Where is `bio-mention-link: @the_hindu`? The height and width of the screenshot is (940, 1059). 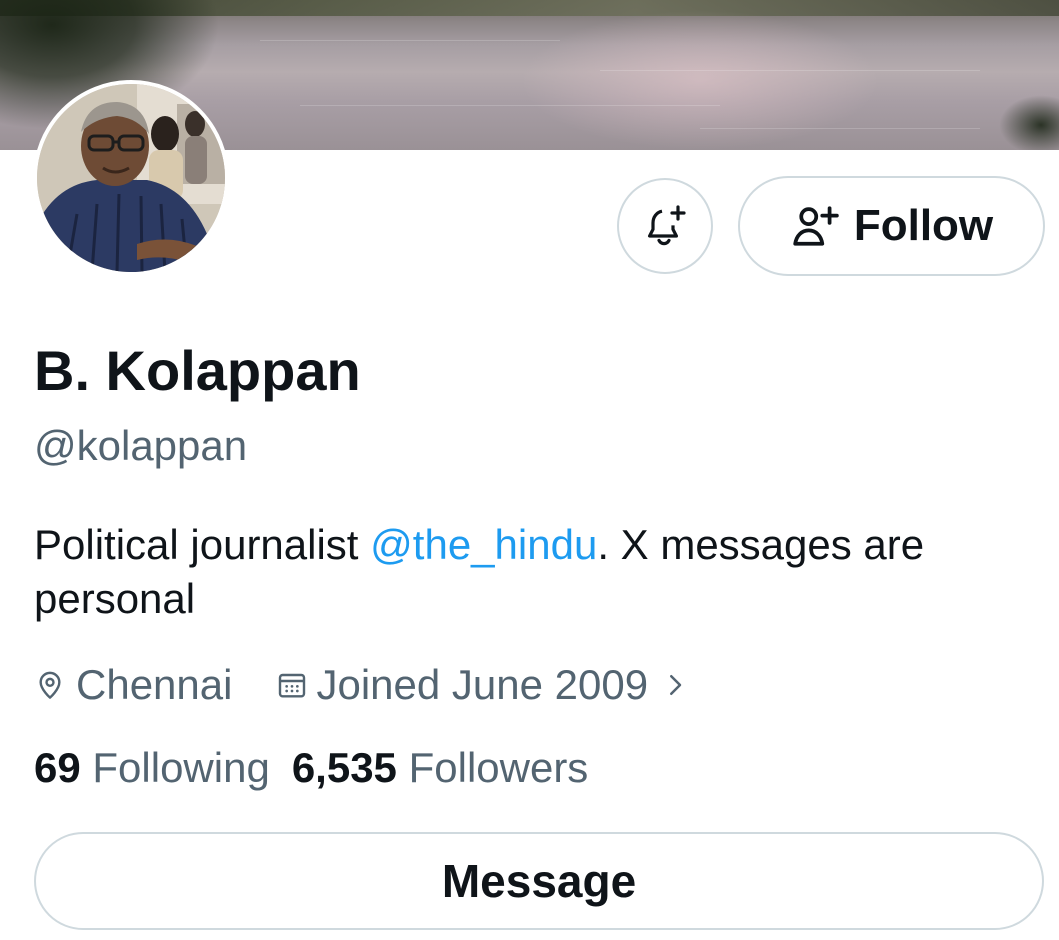
bio-mention-link: @the_hindu is located at coordinates (483, 544).